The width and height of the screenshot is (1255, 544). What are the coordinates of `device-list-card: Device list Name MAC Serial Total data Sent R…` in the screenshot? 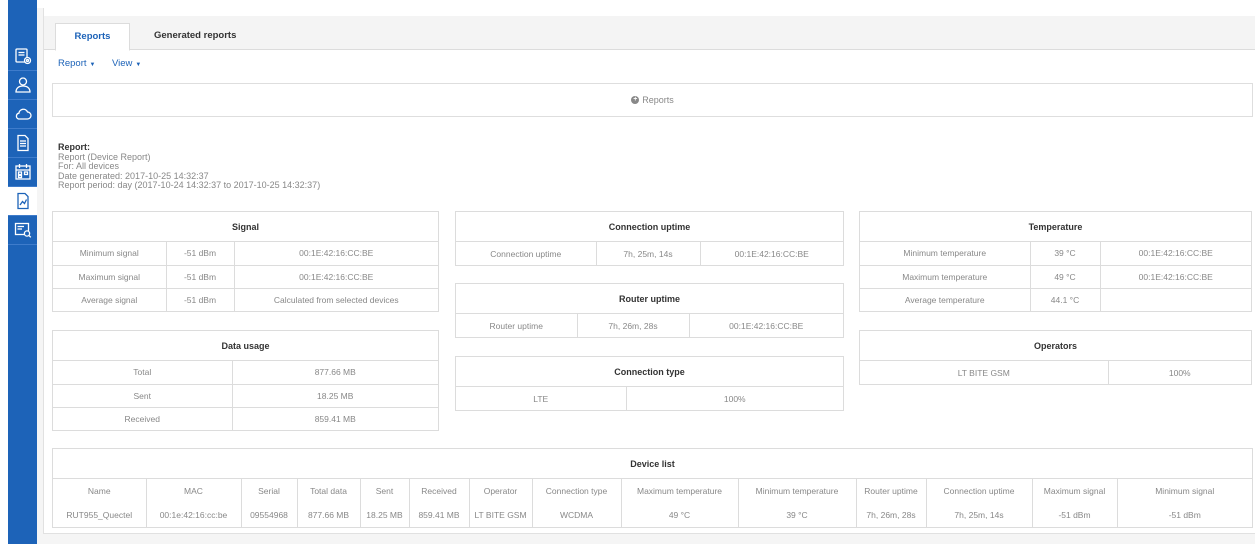 It's located at (652, 488).